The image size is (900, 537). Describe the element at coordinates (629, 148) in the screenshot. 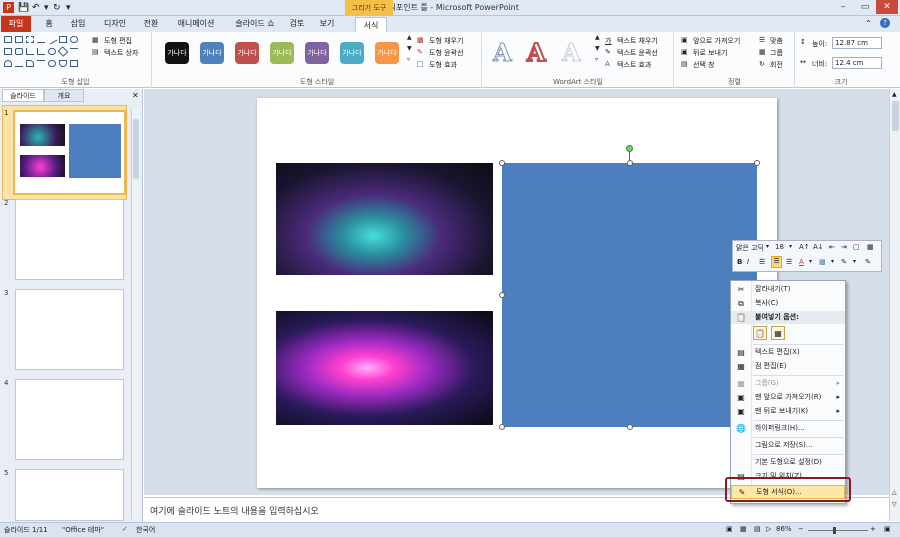

I see `rotation-handle` at that location.